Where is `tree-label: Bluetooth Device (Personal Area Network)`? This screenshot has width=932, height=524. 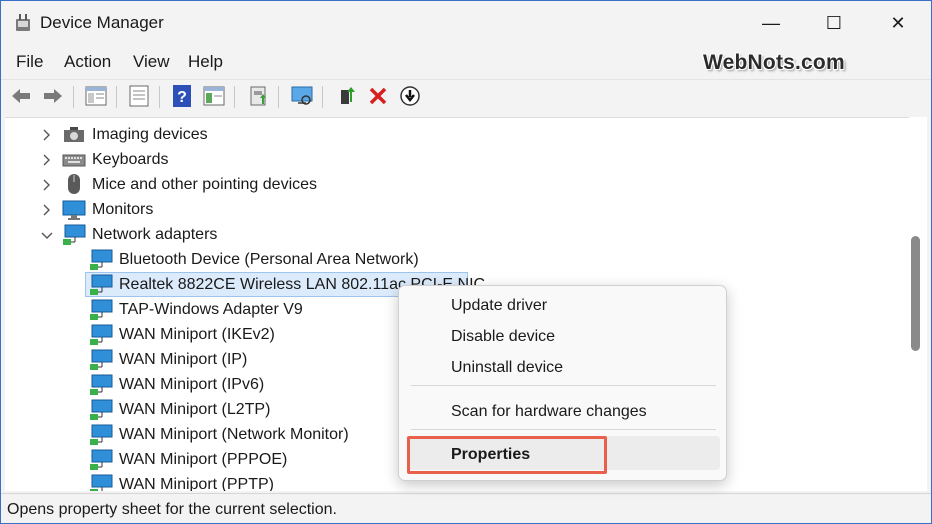
tree-label: Bluetooth Device (Personal Area Network) is located at coordinates (269, 259).